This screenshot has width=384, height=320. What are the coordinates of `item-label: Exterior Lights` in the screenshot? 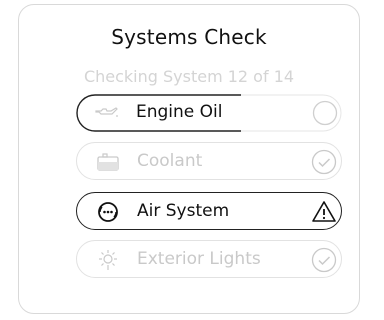 It's located at (199, 259).